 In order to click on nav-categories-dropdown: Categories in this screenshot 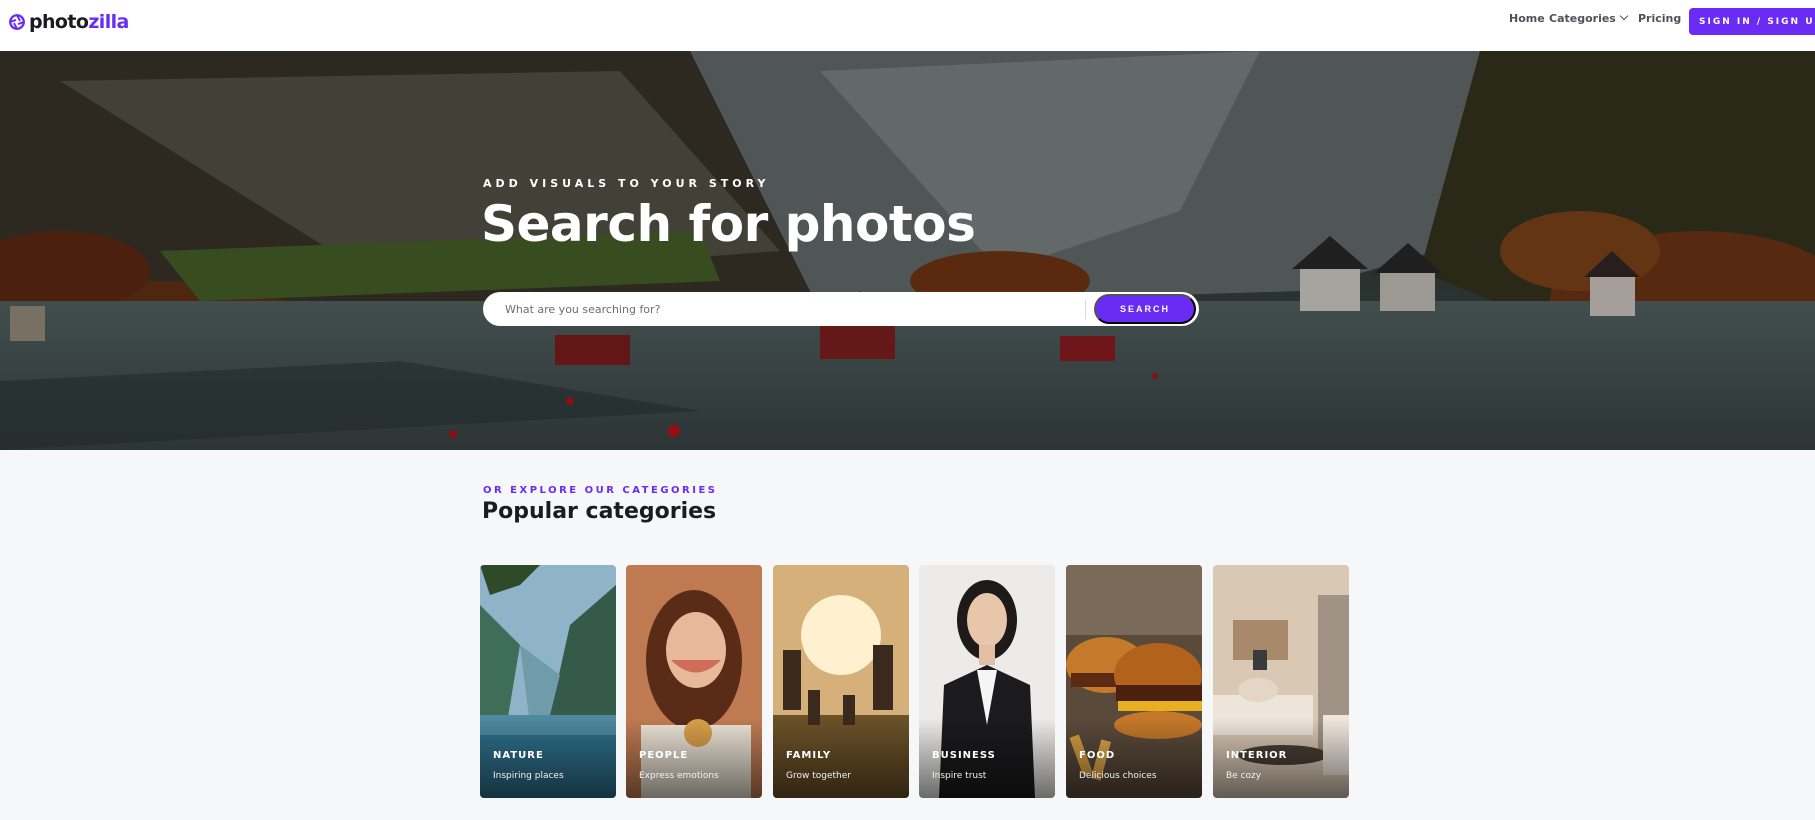, I will do `click(1589, 19)`.